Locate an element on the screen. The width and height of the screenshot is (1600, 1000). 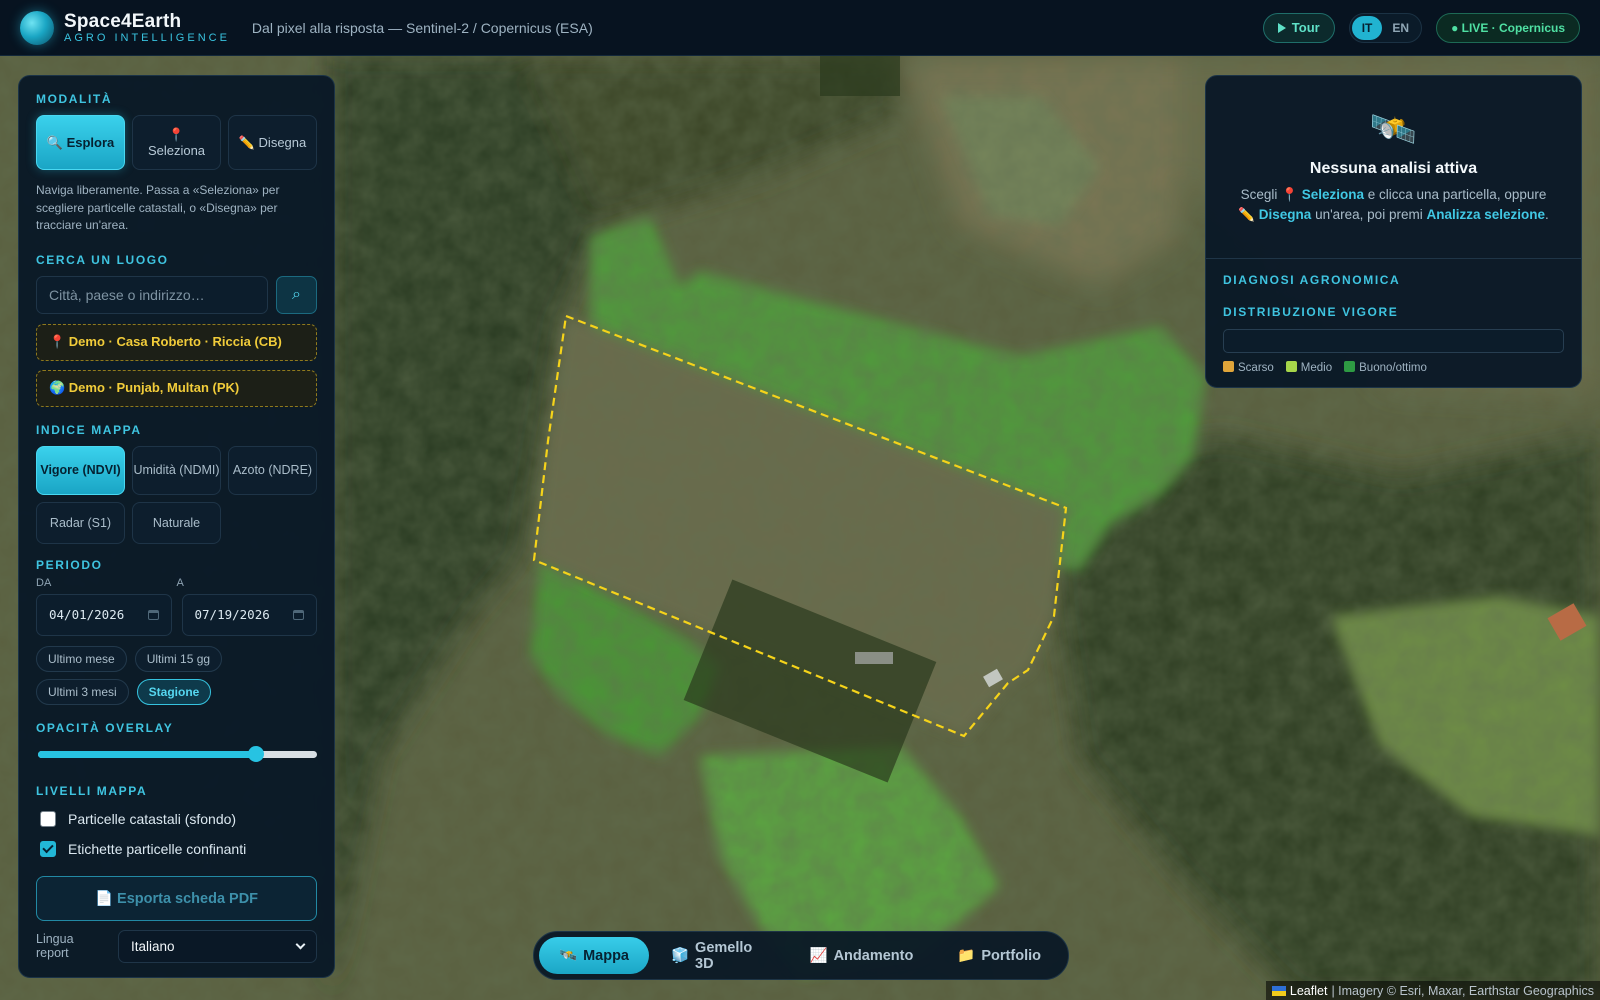
msg-draw-link: Disegna is located at coordinates (1285, 214).